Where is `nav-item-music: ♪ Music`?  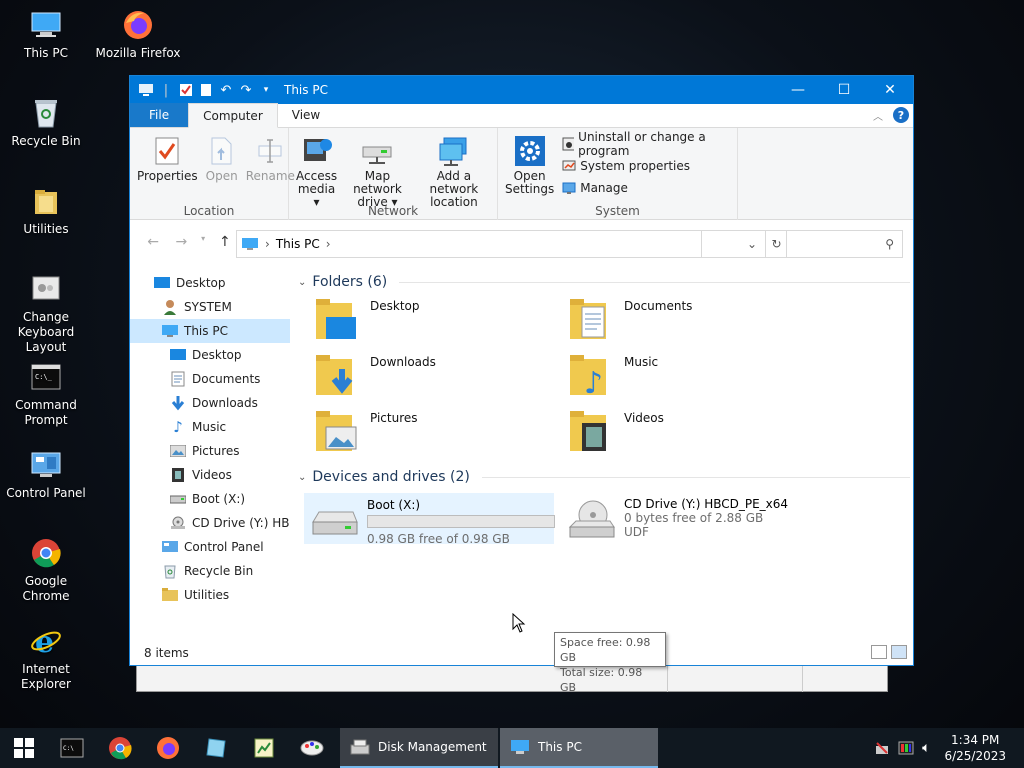 nav-item-music: ♪ Music is located at coordinates (210, 427).